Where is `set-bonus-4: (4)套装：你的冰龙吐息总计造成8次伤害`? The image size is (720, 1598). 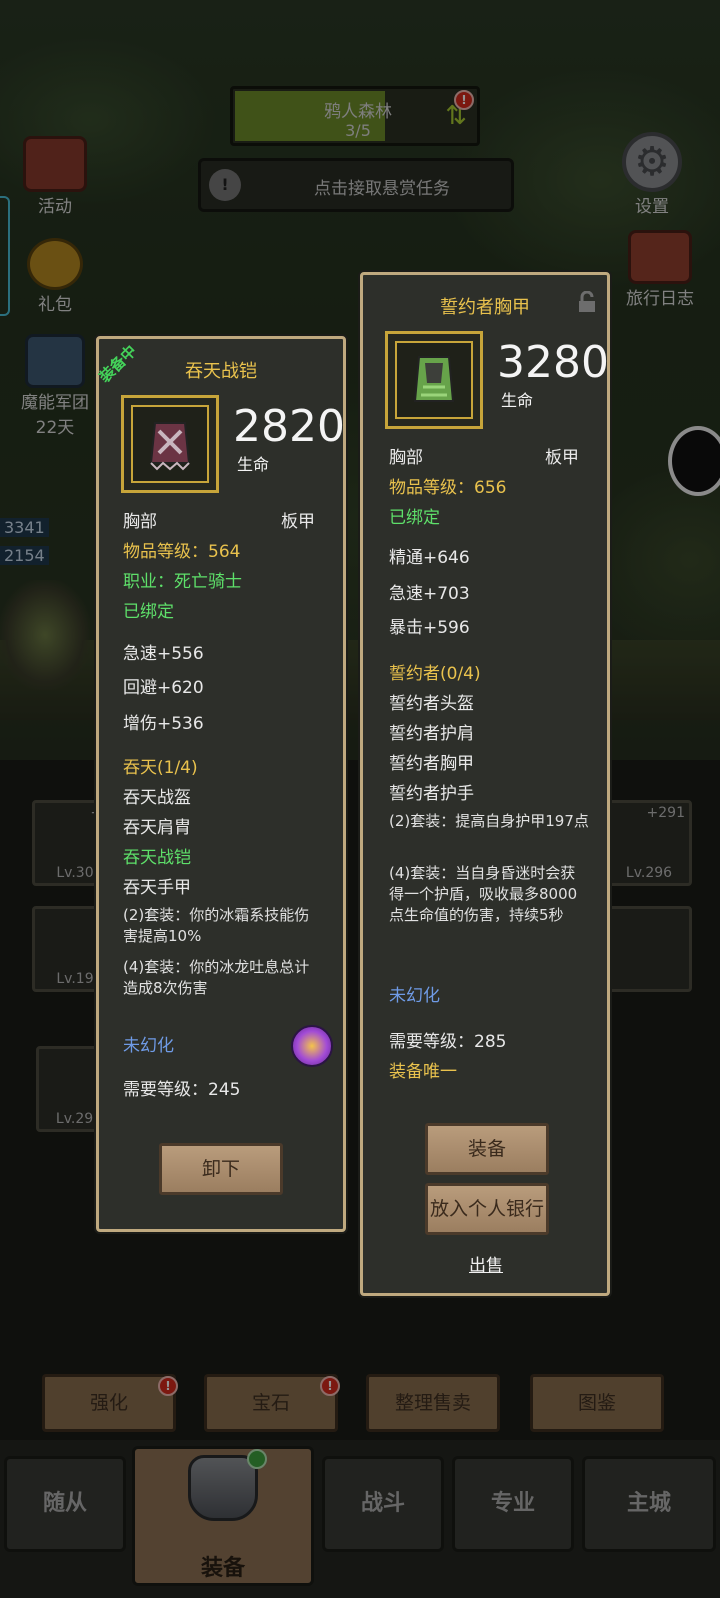
set-bonus-4: (4)套装：你的冰龙吐息总计造成8次伤害 is located at coordinates (216, 977).